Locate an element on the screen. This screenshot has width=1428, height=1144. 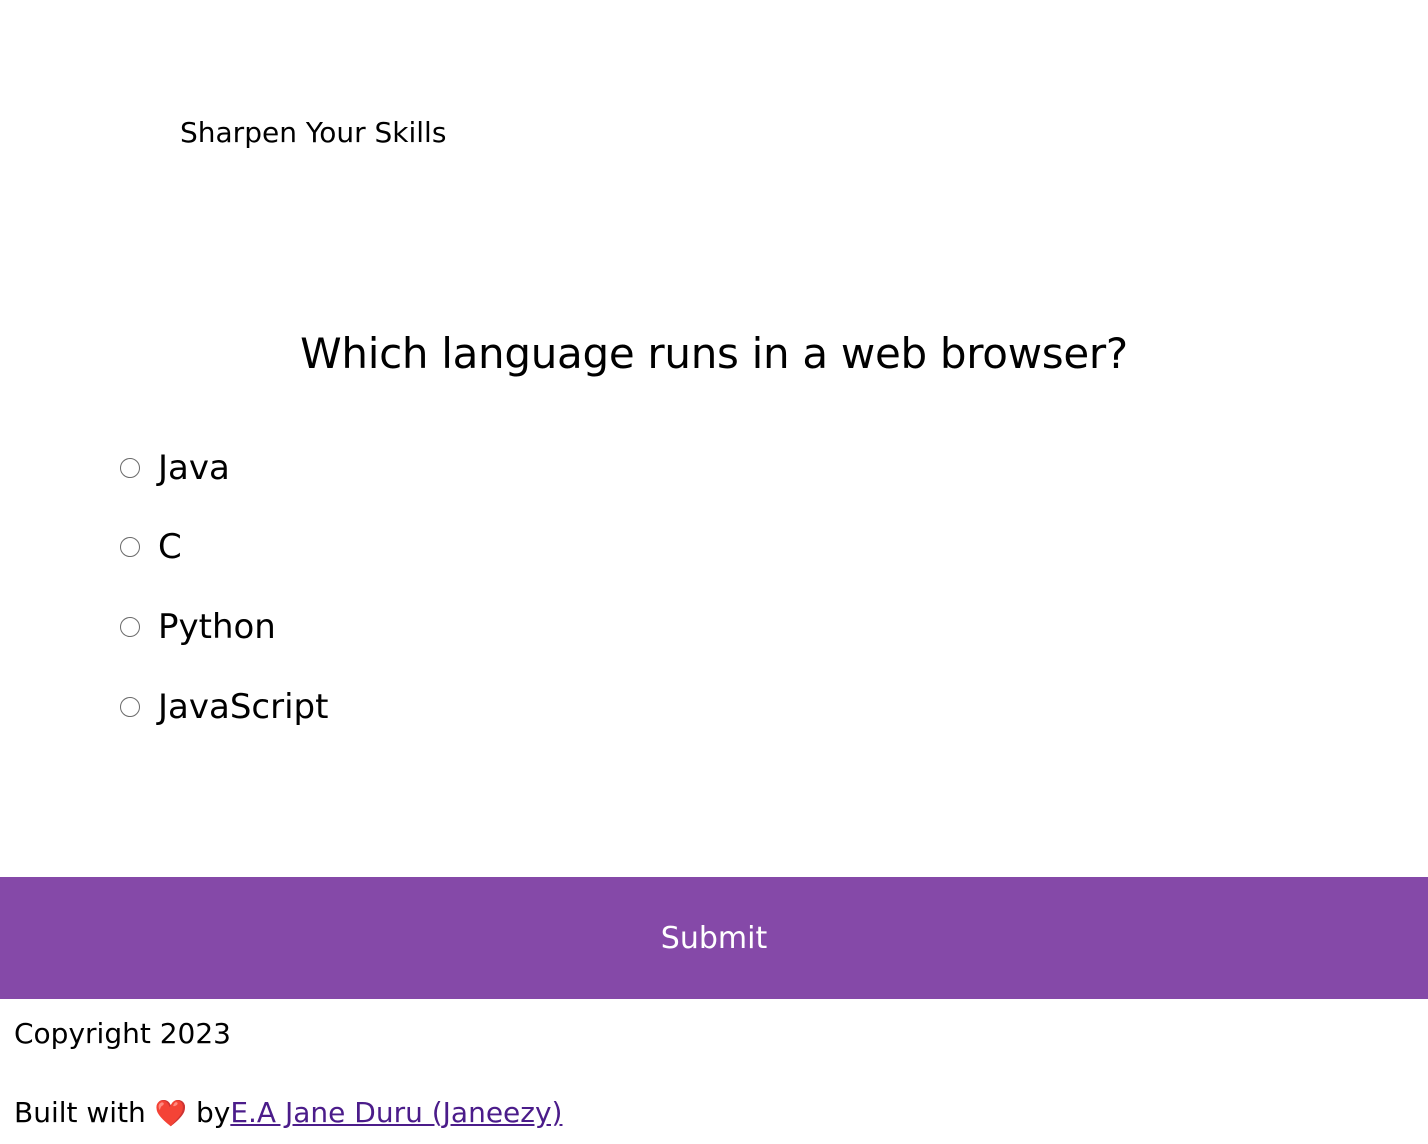
heart-icon: ❤️ is located at coordinates (171, 1114).